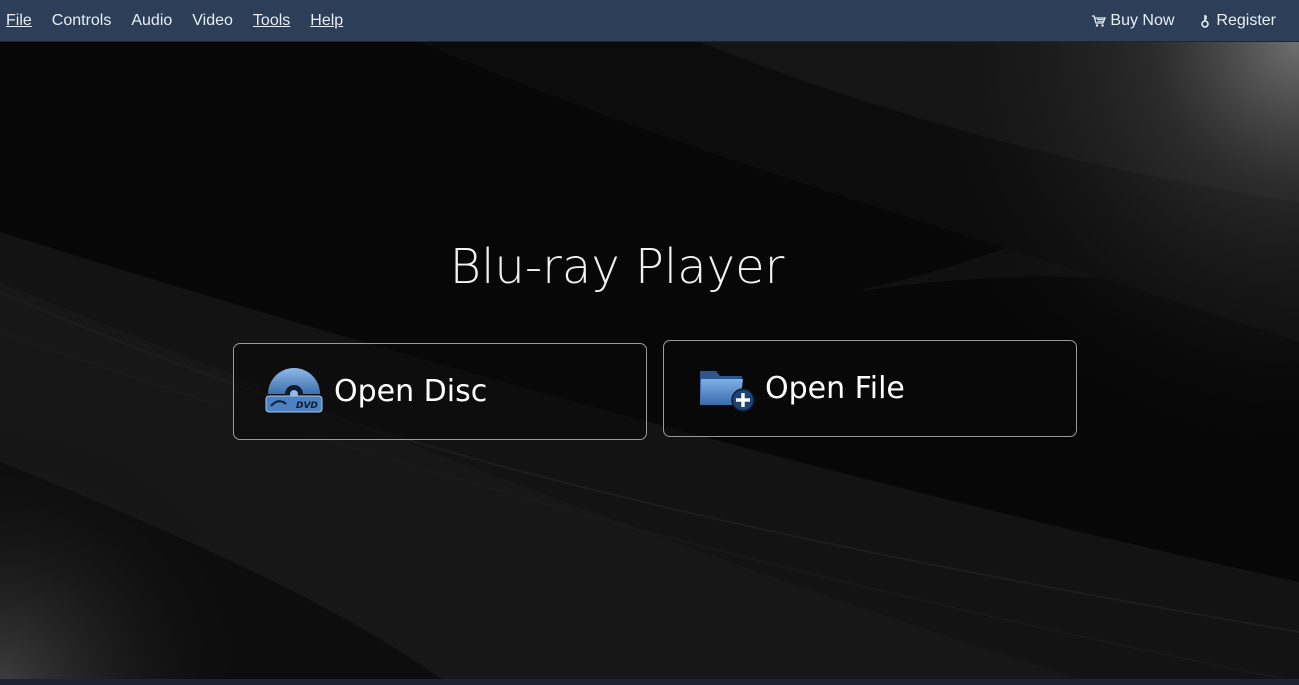 The height and width of the screenshot is (685, 1299). I want to click on menu-controls-label: Controls, so click(81, 20).